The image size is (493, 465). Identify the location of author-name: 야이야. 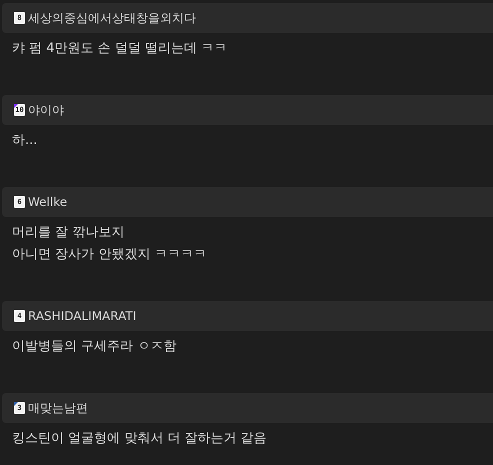
(46, 110).